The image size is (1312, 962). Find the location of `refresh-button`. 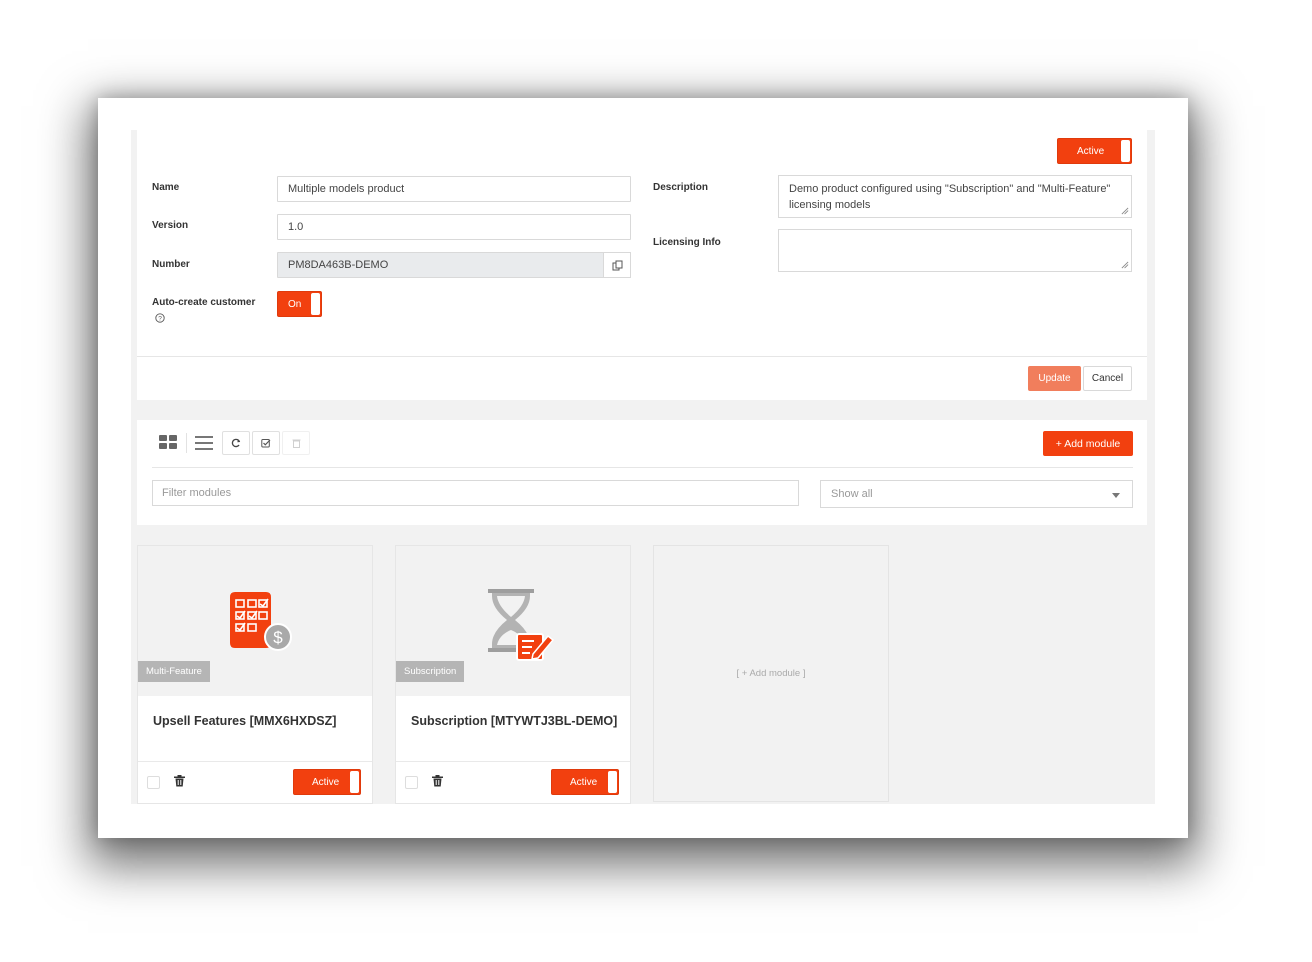

refresh-button is located at coordinates (236, 443).